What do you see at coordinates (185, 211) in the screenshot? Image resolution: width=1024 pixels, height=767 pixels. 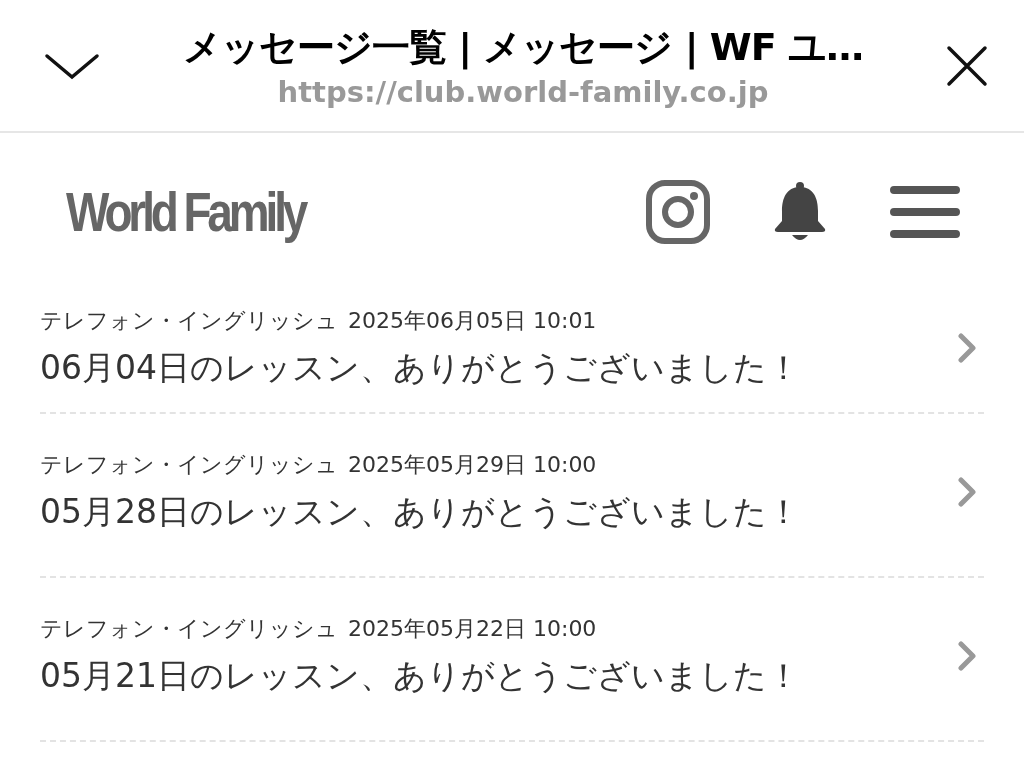 I see `logo: World Family` at bounding box center [185, 211].